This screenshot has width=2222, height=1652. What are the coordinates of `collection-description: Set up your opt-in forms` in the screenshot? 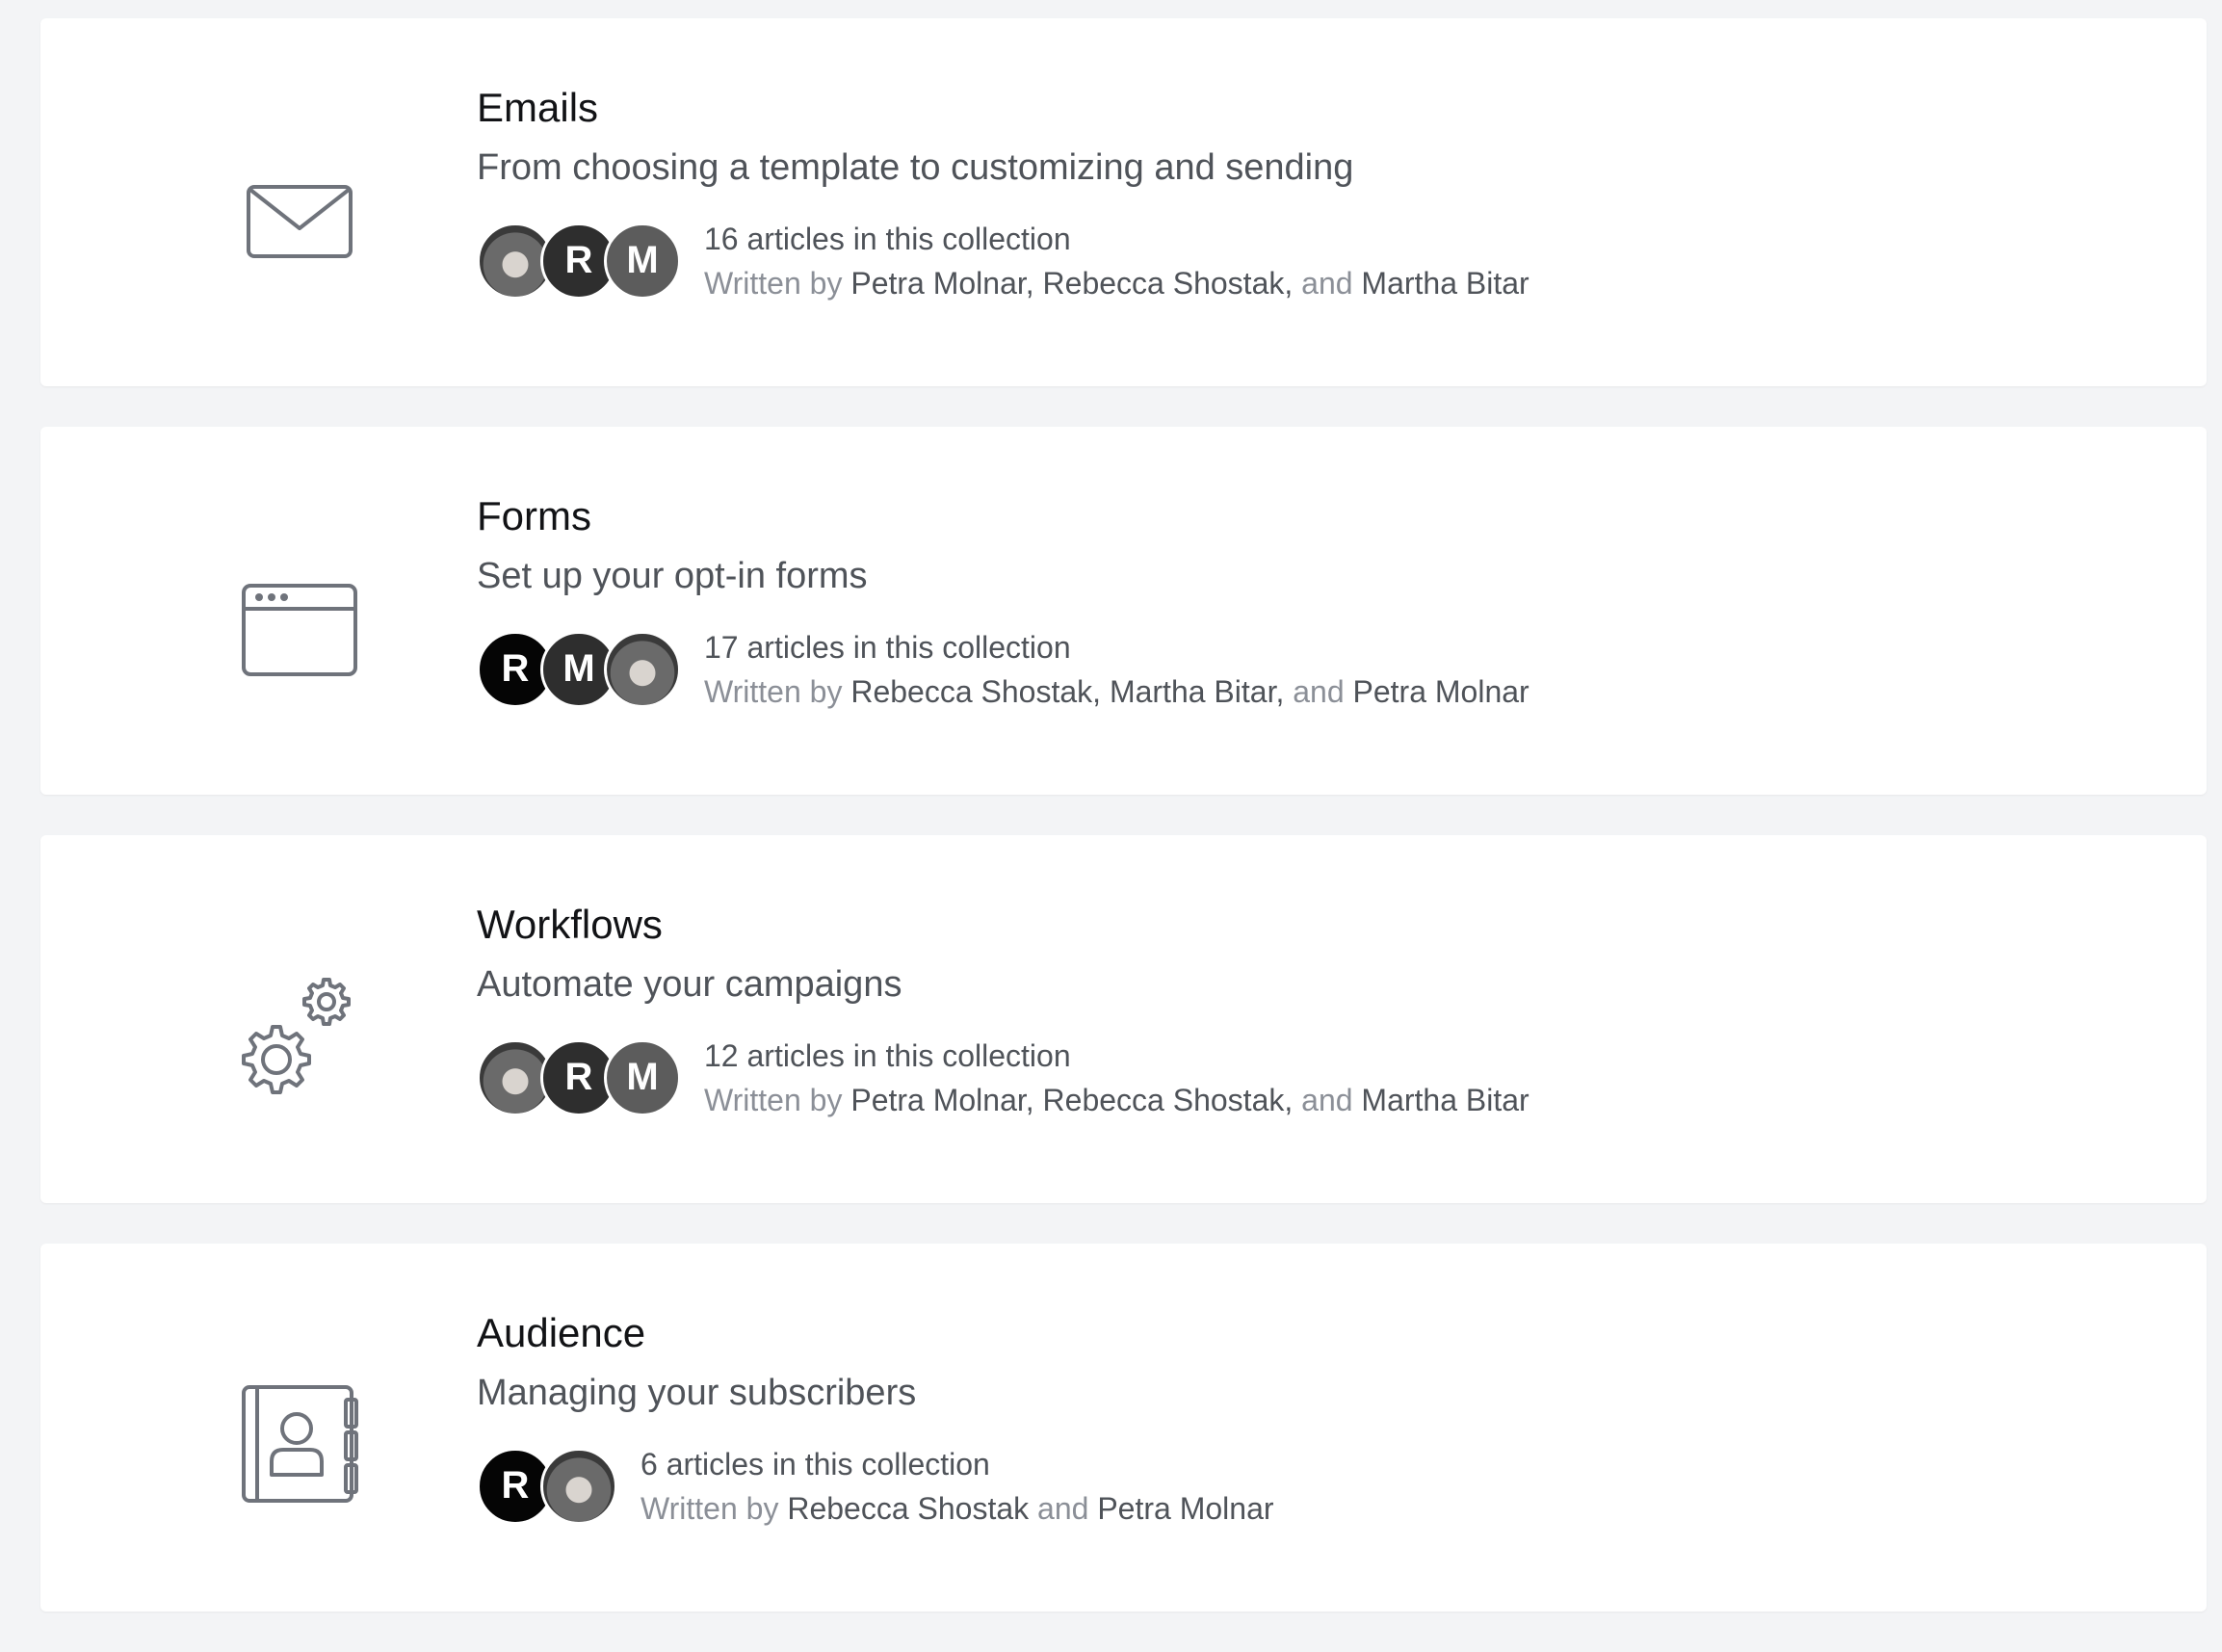 It's located at (672, 575).